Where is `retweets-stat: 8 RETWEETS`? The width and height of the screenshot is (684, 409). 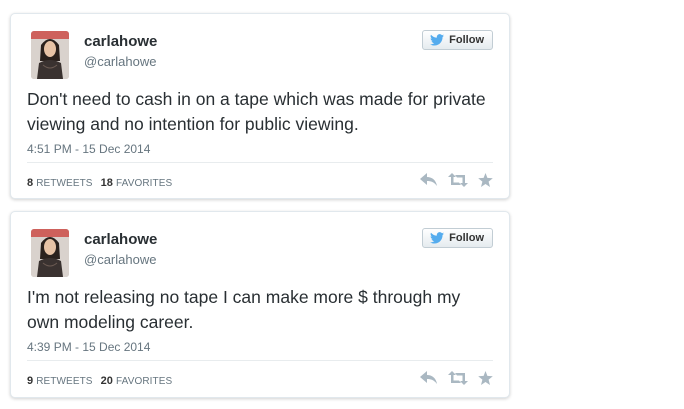
retweets-stat: 8 RETWEETS is located at coordinates (60, 183).